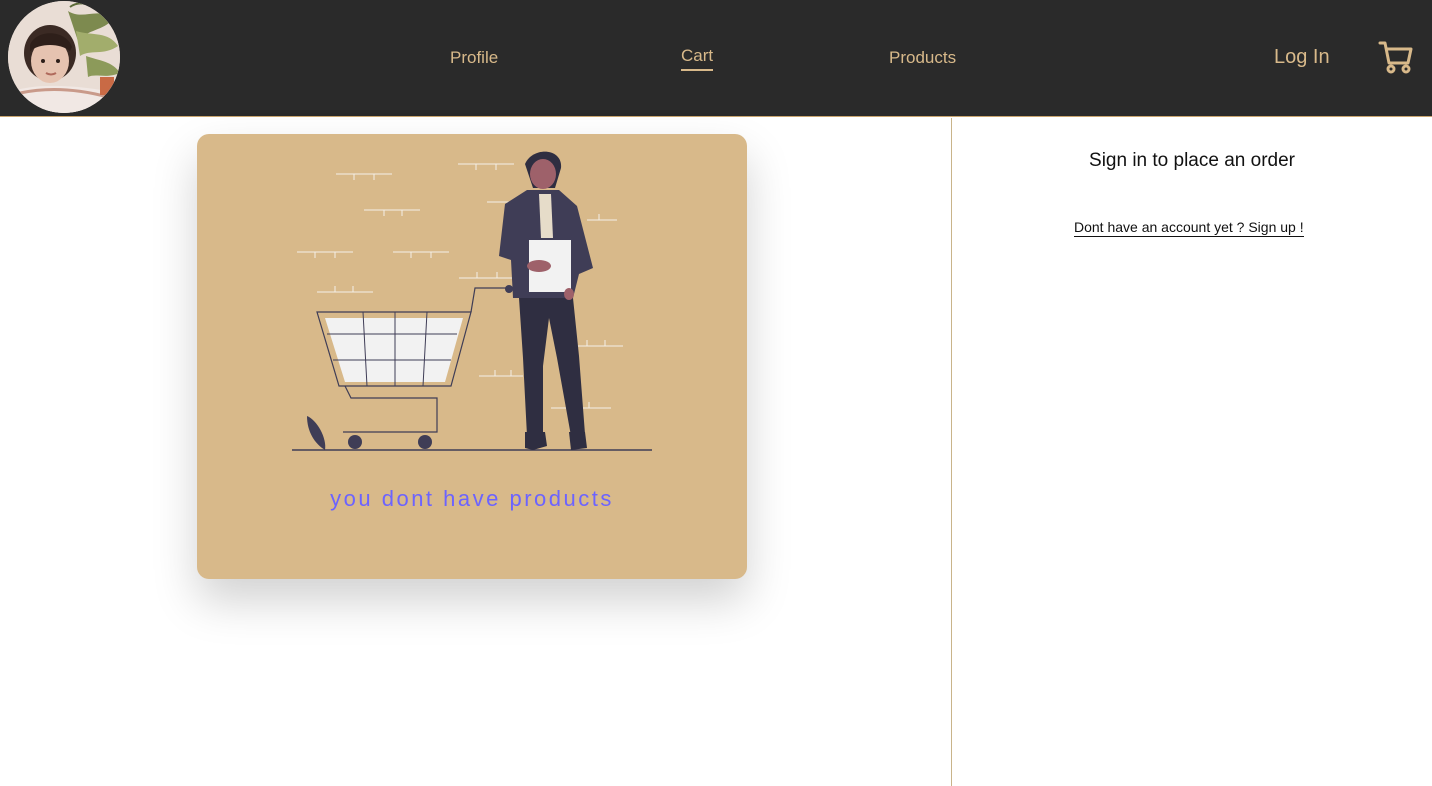 The height and width of the screenshot is (786, 1432). What do you see at coordinates (472, 301) in the screenshot?
I see `shopping-cart-illustration` at bounding box center [472, 301].